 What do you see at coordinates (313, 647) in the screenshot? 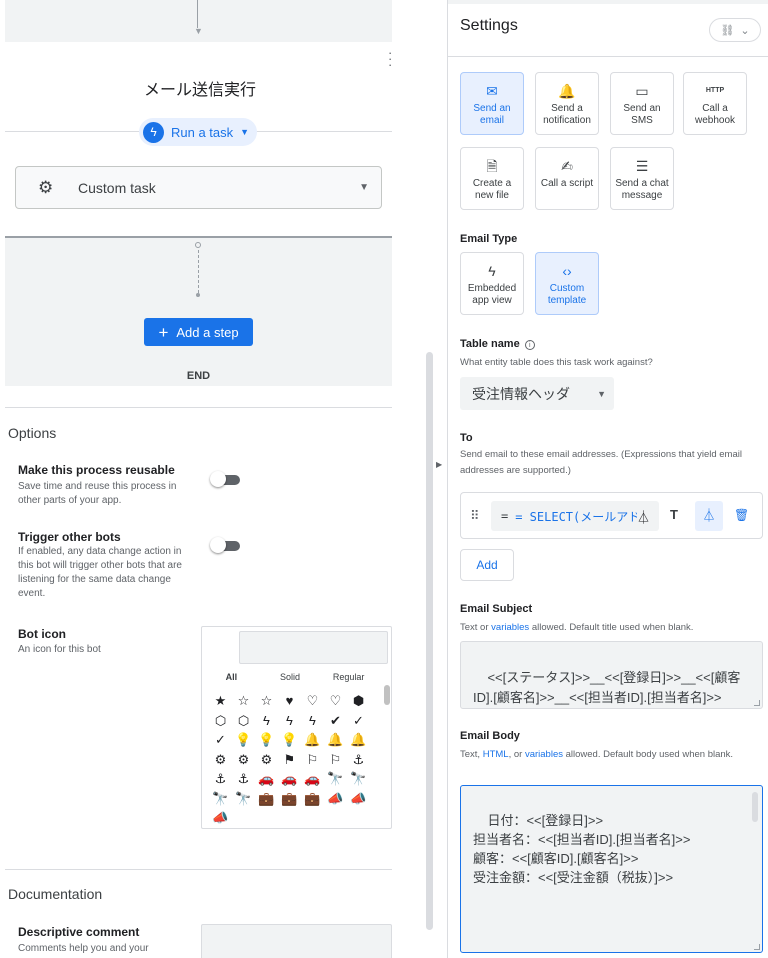
I see `icon-search-input` at bounding box center [313, 647].